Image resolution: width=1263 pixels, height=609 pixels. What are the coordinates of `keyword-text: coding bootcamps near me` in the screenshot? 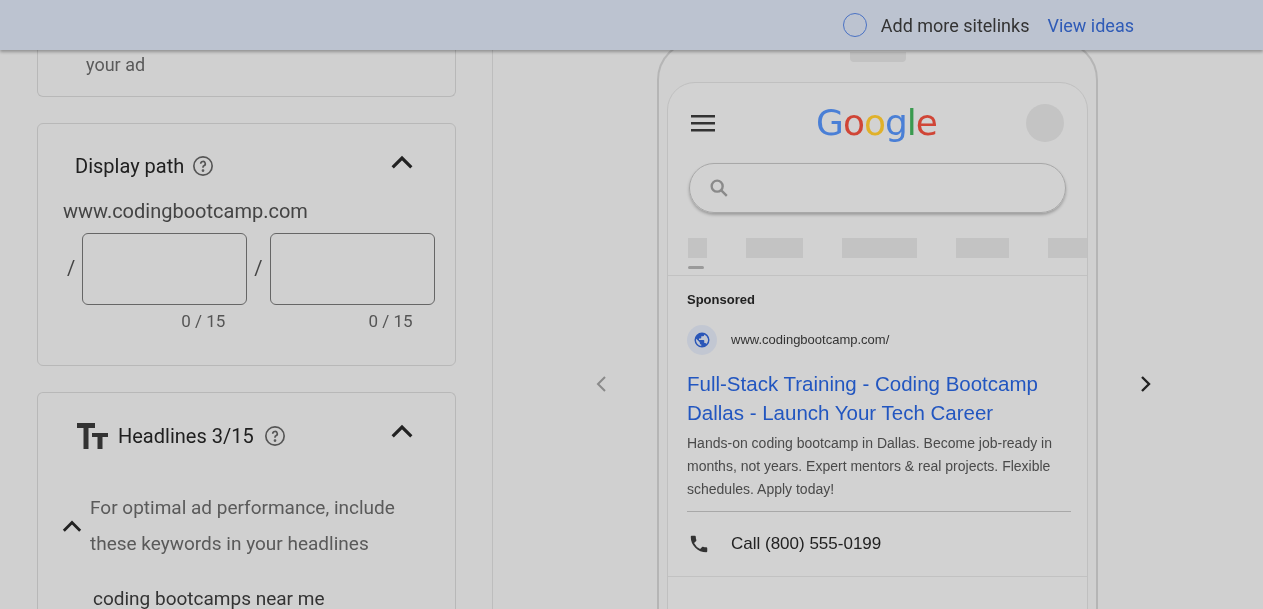 It's located at (209, 597).